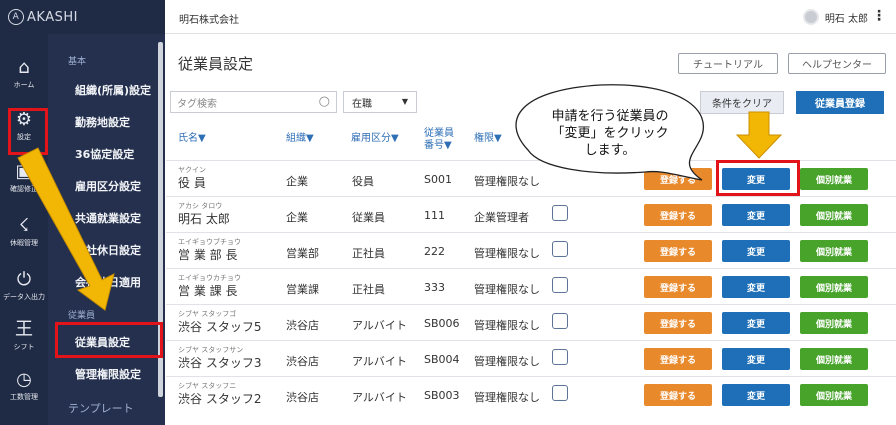  Describe the element at coordinates (610, 116) in the screenshot. I see `callout-line-1: 申請を行う従業員の` at that location.